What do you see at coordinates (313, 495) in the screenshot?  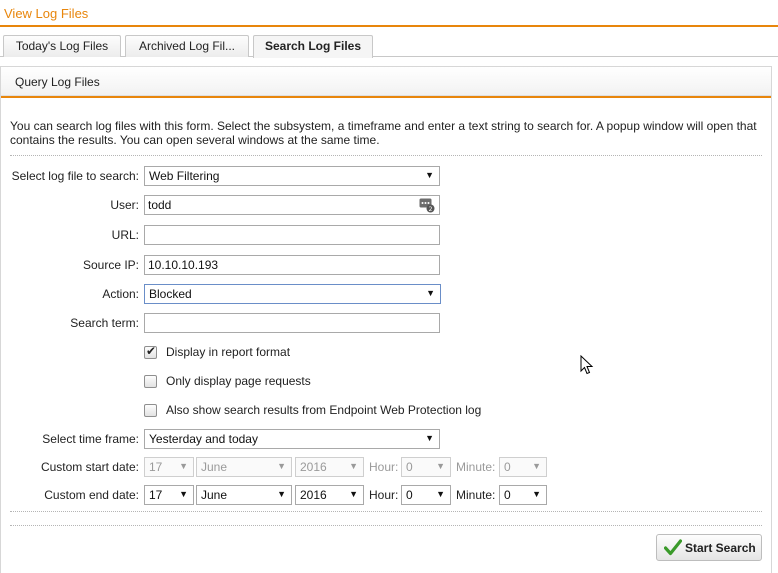 I see `end-year-value: 2016` at bounding box center [313, 495].